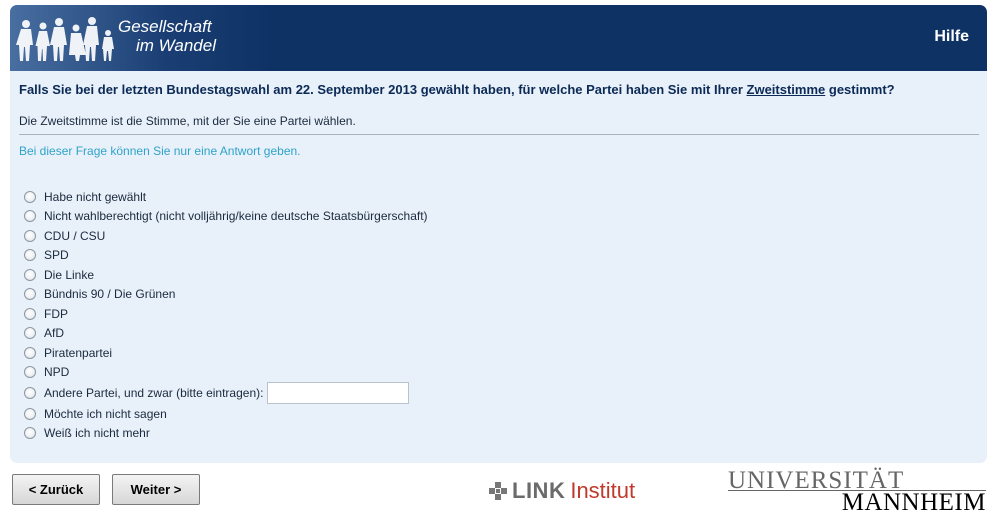  I want to click on option-label: FDP, so click(56, 313).